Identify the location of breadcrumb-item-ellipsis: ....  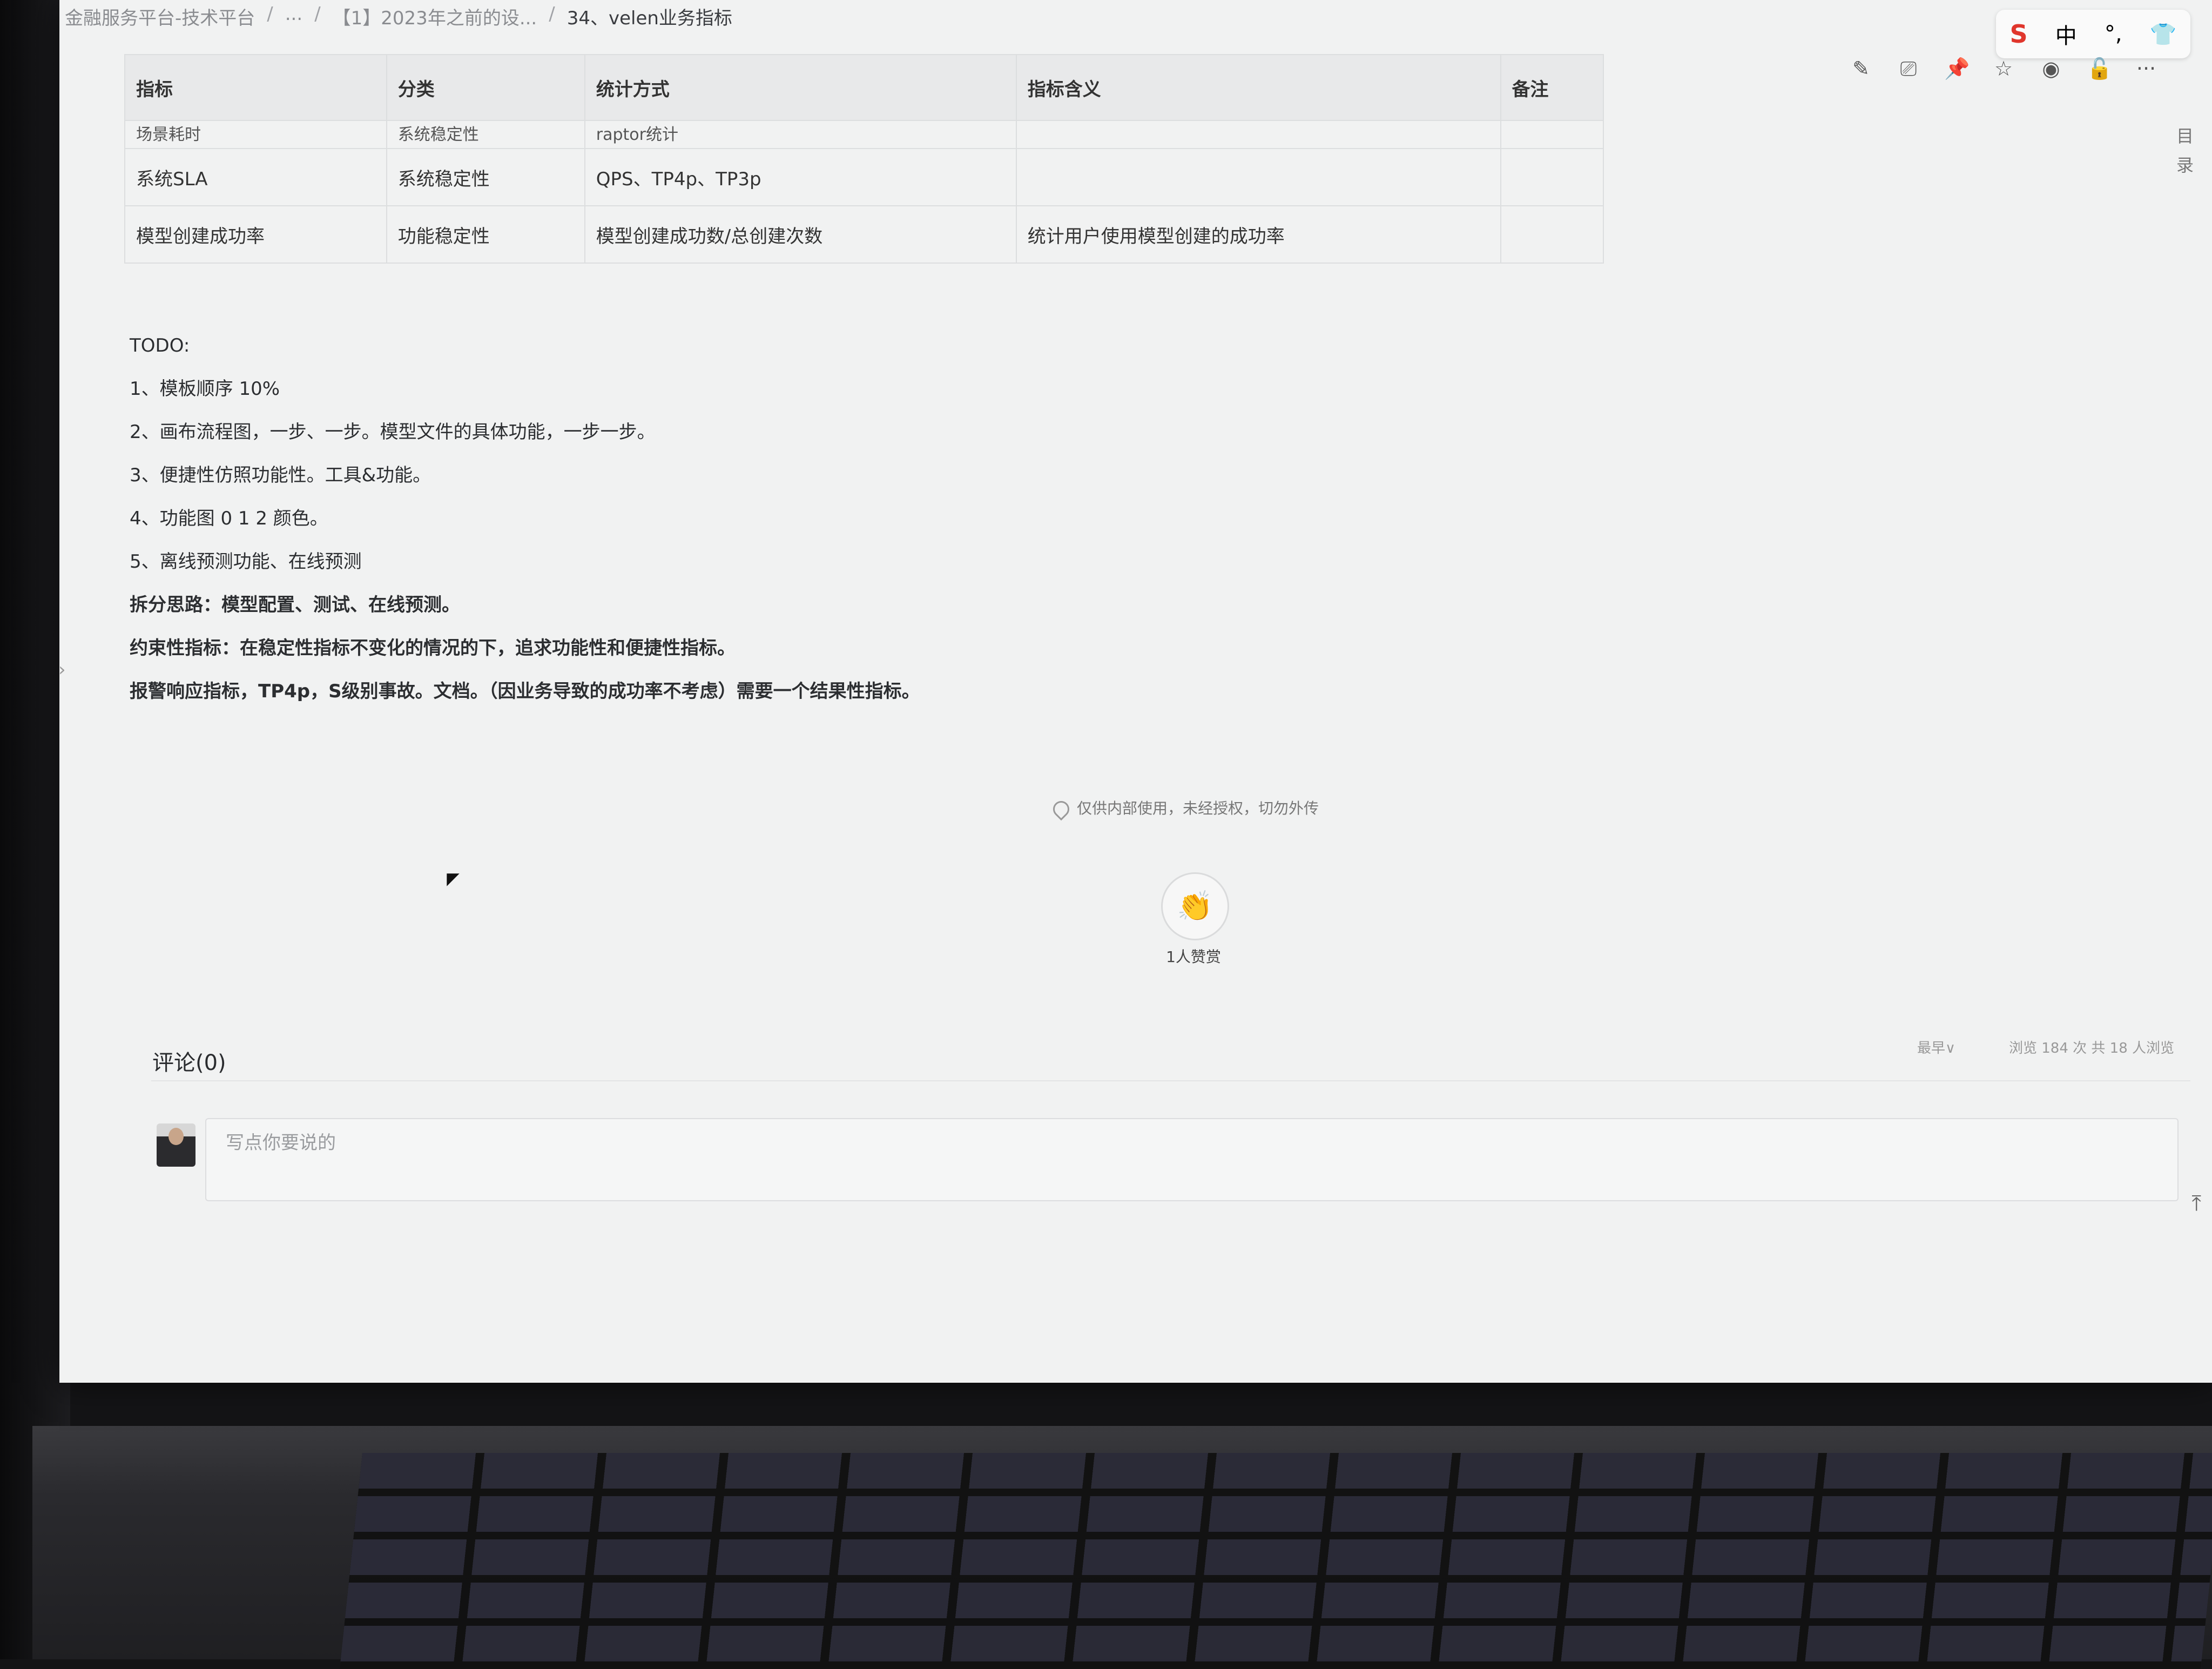
(293, 16).